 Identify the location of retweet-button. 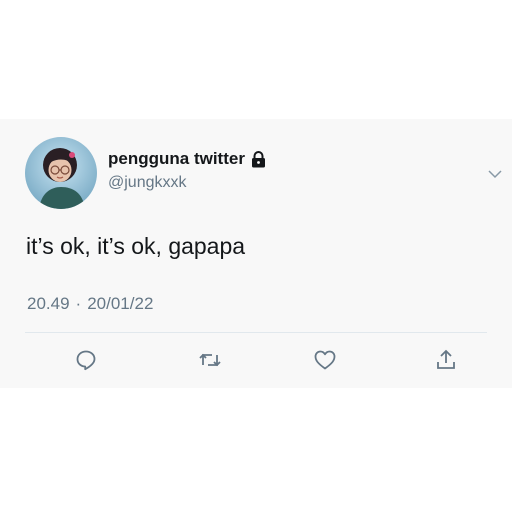
(210, 360).